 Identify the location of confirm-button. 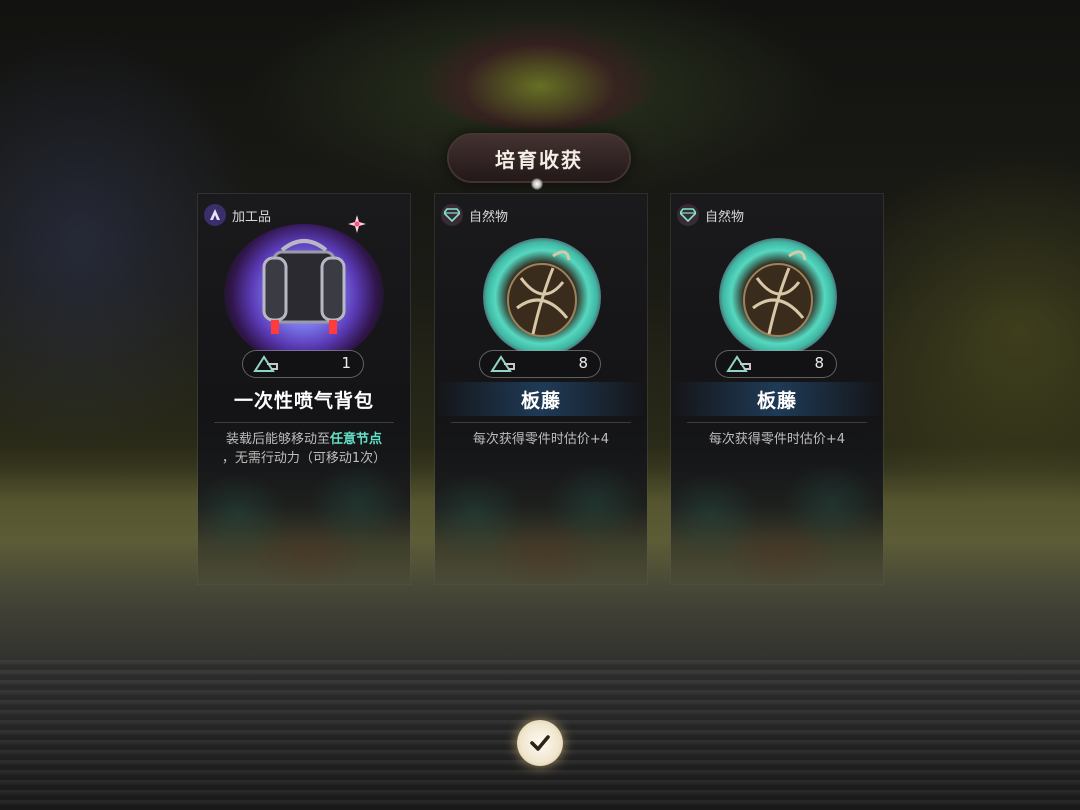
(540, 743).